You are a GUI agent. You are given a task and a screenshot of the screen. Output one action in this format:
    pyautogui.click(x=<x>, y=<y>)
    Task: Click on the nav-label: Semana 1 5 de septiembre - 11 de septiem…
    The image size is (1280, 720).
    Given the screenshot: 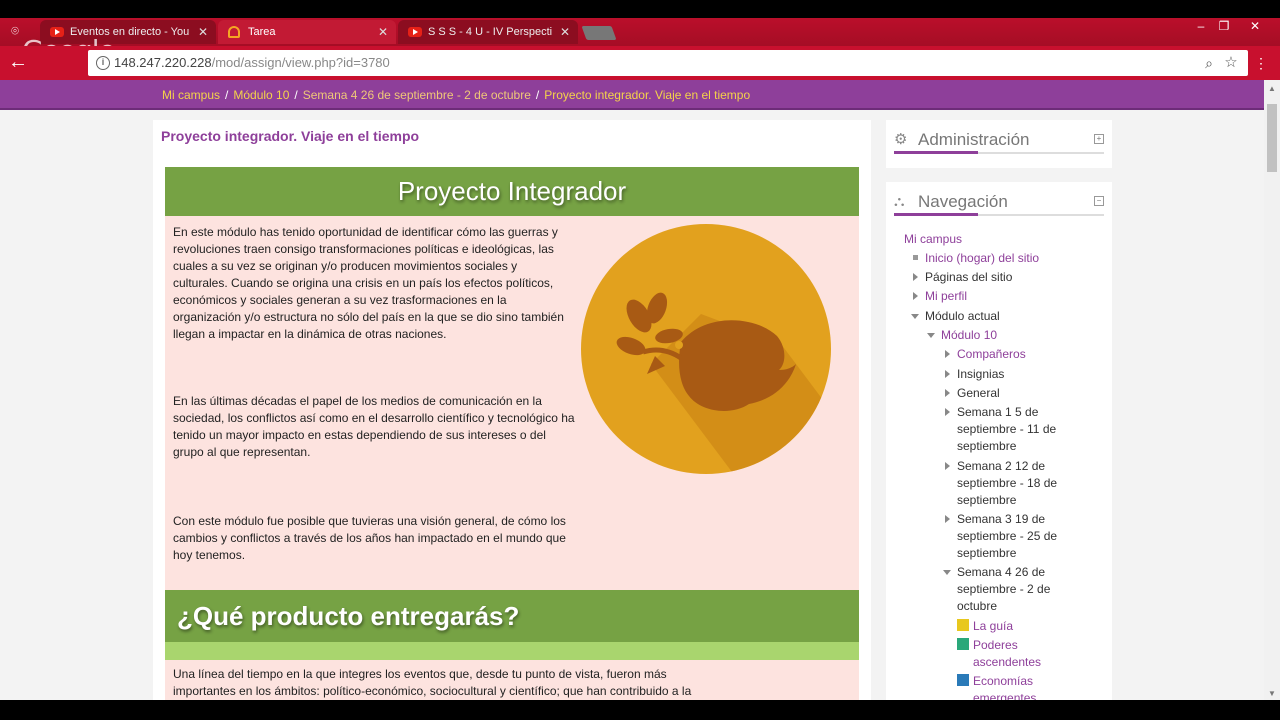 What is the action you would take?
    pyautogui.click(x=1007, y=429)
    